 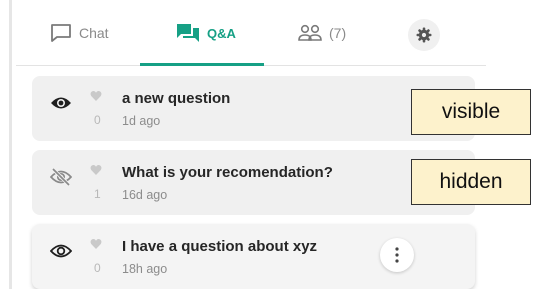 I want to click on tab-participants-count: (7), so click(x=338, y=33).